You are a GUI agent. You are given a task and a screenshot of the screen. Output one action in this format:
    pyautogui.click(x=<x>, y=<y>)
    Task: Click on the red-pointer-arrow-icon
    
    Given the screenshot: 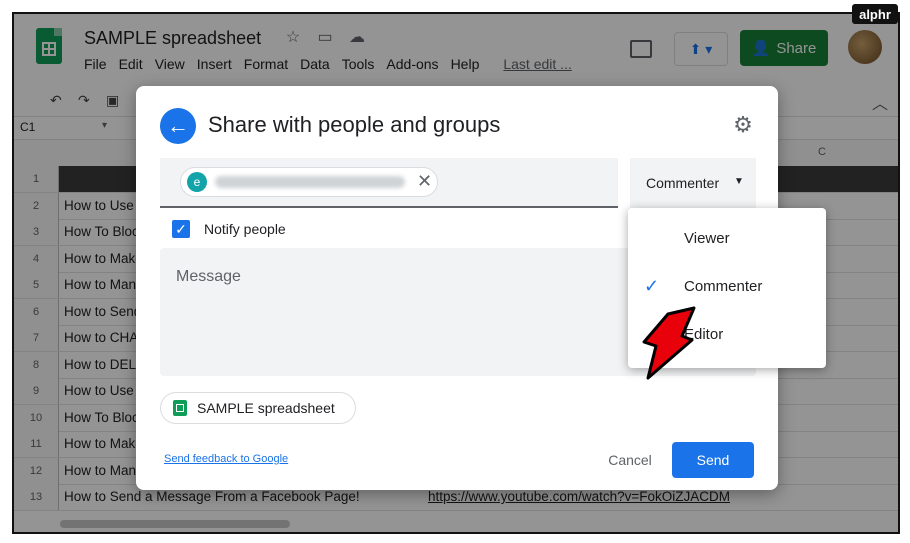 What is the action you would take?
    pyautogui.click(x=669, y=343)
    